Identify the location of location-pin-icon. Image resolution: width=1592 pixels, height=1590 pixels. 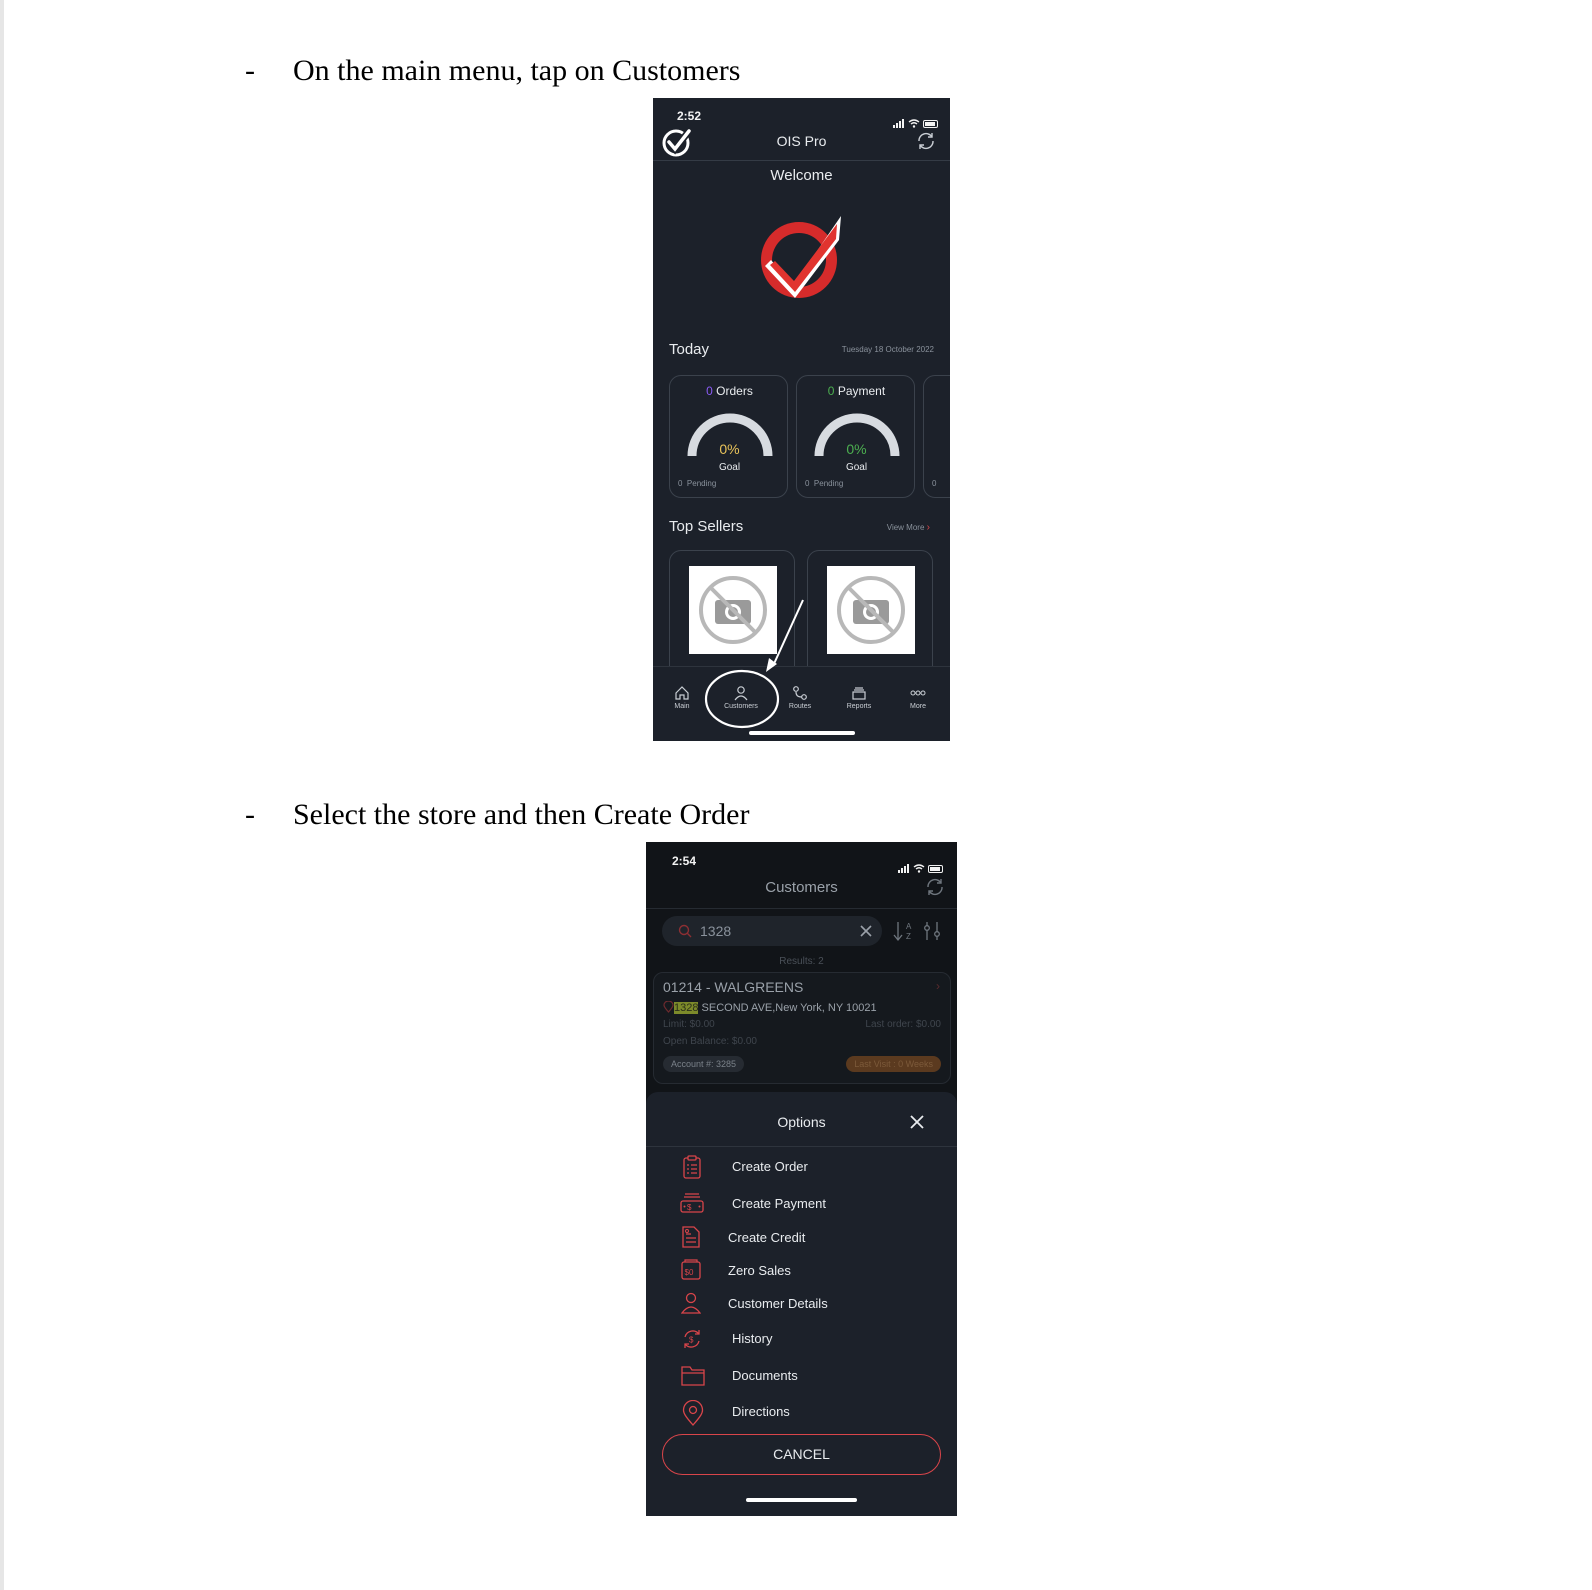
(668, 1006).